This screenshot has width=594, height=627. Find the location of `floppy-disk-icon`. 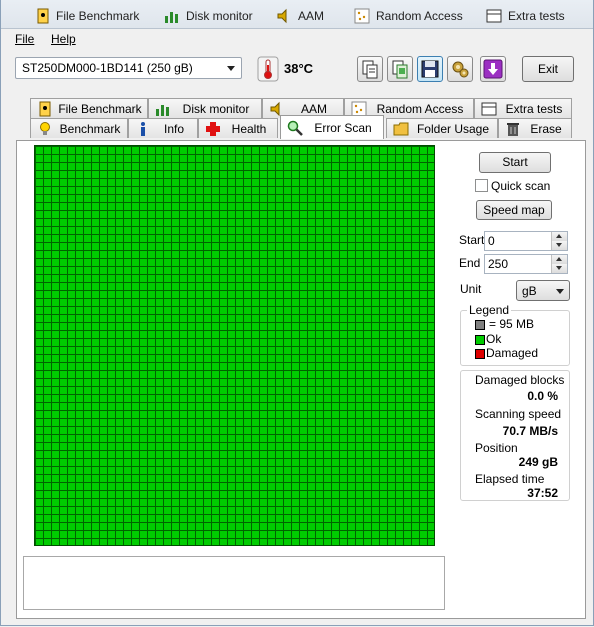

floppy-disk-icon is located at coordinates (430, 69).